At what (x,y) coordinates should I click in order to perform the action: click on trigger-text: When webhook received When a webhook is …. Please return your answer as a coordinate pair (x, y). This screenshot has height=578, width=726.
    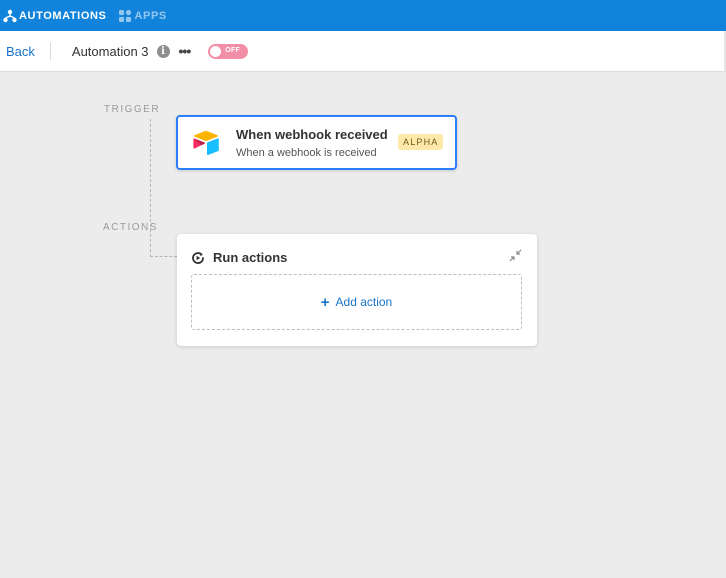
    Looking at the image, I should click on (312, 143).